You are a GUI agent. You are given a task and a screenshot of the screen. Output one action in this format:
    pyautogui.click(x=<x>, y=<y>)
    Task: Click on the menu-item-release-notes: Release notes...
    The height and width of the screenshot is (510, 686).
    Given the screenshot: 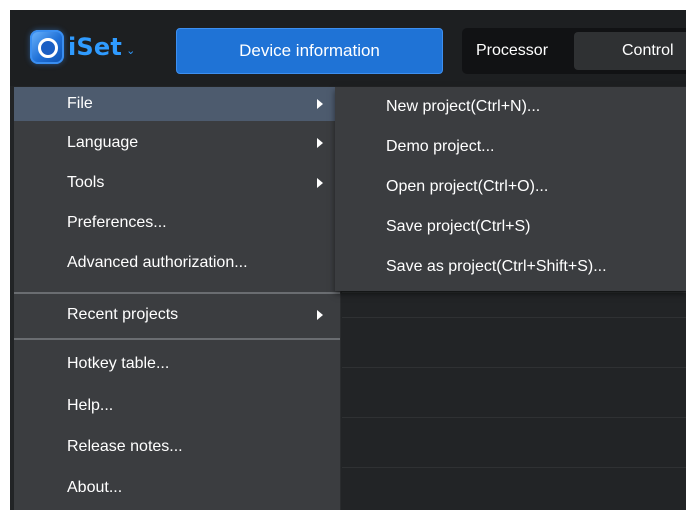 What is the action you would take?
    pyautogui.click(x=177, y=447)
    